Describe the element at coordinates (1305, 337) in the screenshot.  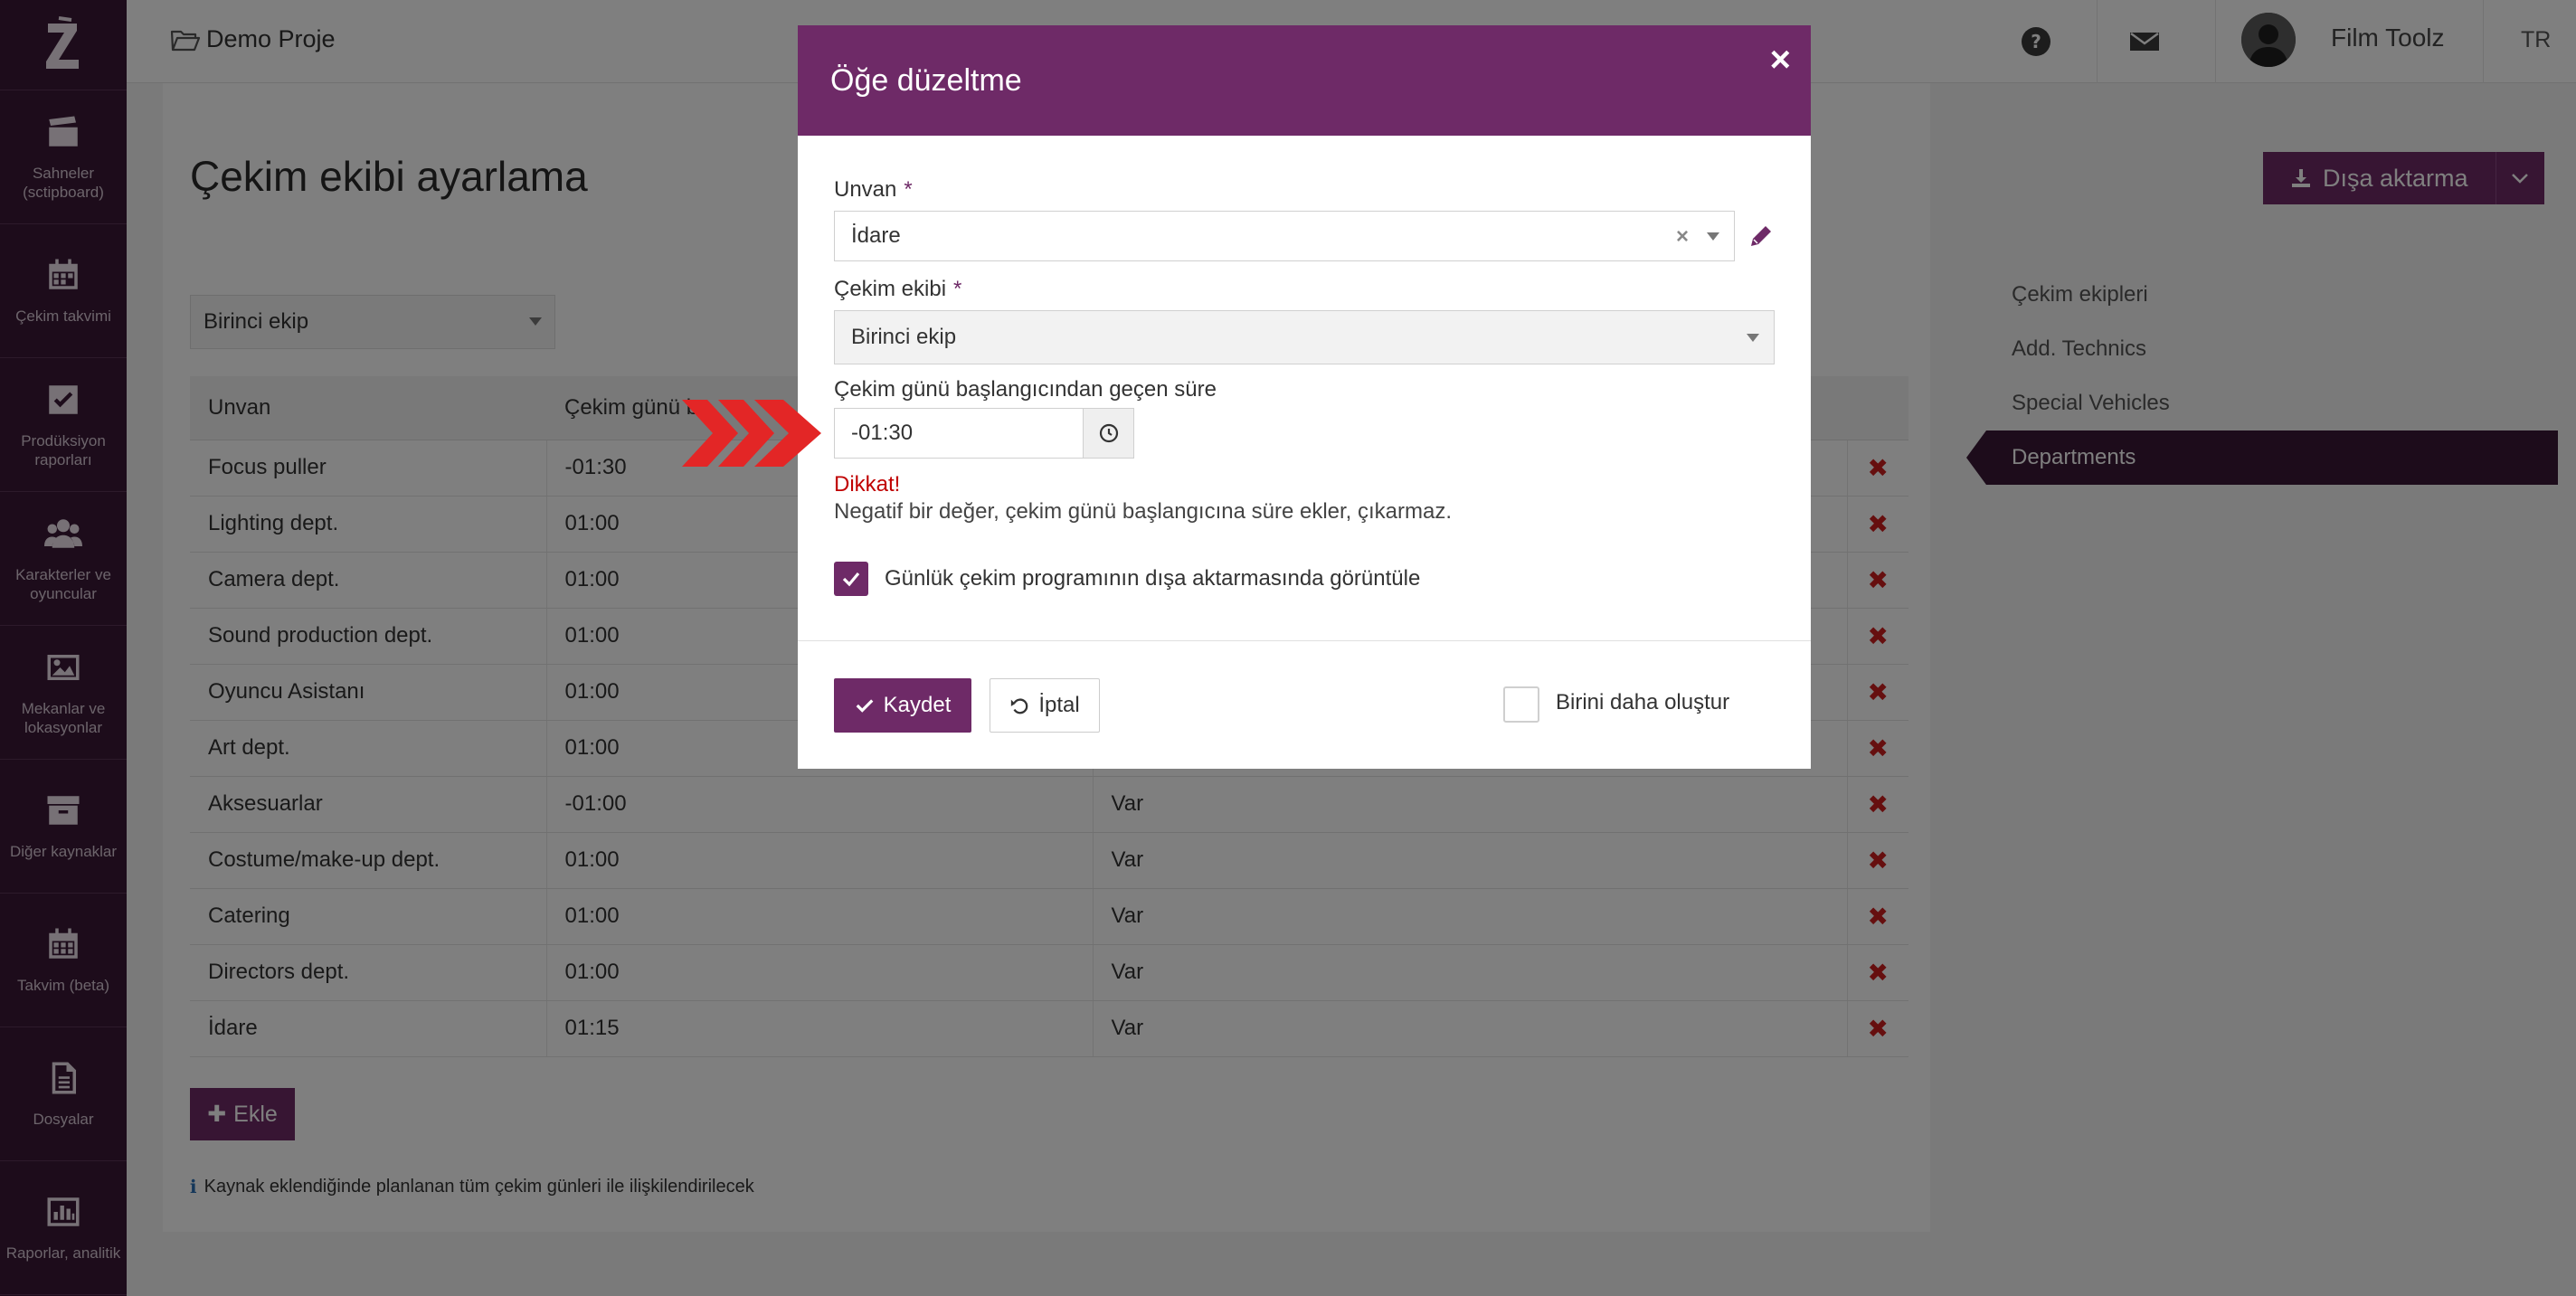
I see `crew-select: Birinci ekip` at that location.